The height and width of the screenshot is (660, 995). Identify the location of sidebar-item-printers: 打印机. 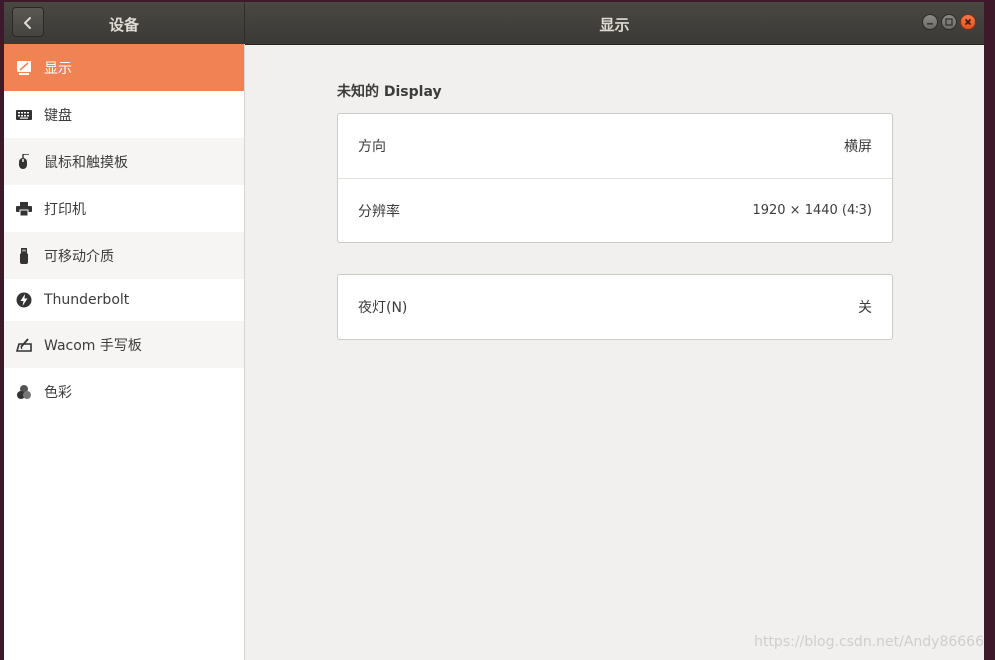
(124, 208).